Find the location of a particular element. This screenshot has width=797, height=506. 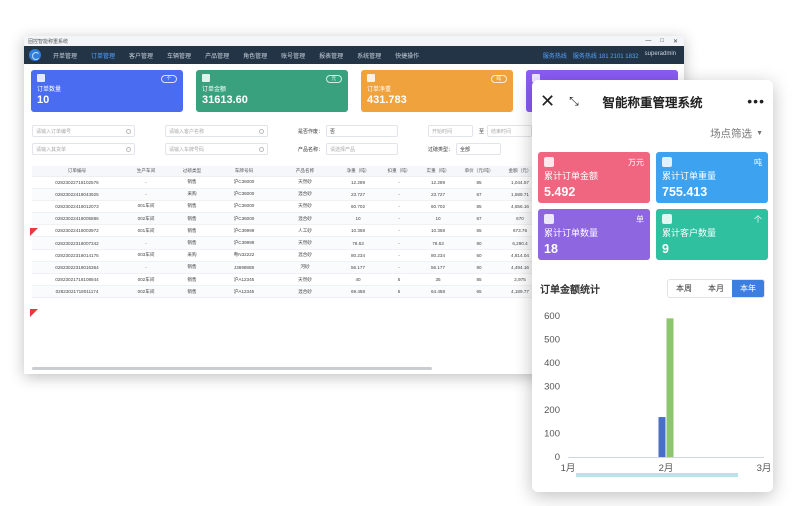

column-header: 单价（元/吨） is located at coordinates (479, 171).